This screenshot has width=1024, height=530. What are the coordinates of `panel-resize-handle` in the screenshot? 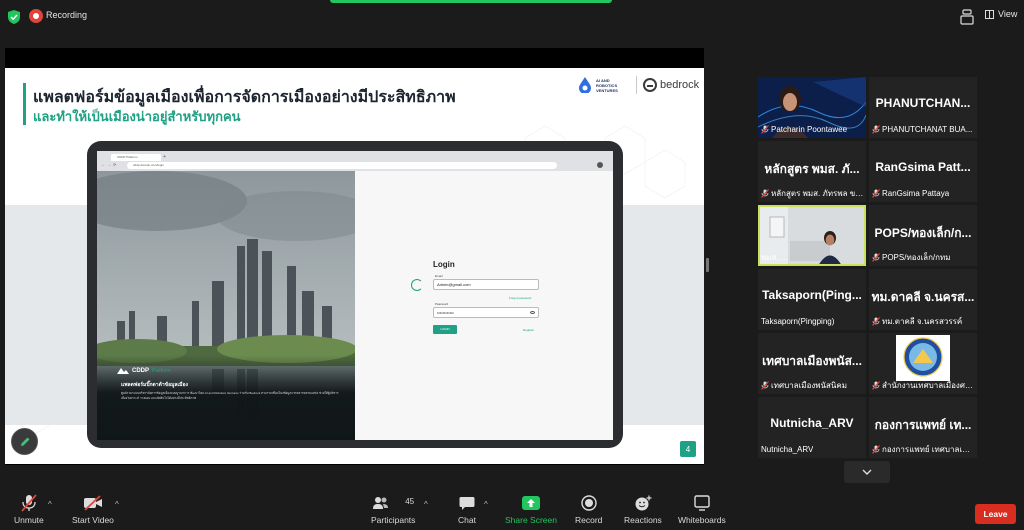 It's located at (707, 265).